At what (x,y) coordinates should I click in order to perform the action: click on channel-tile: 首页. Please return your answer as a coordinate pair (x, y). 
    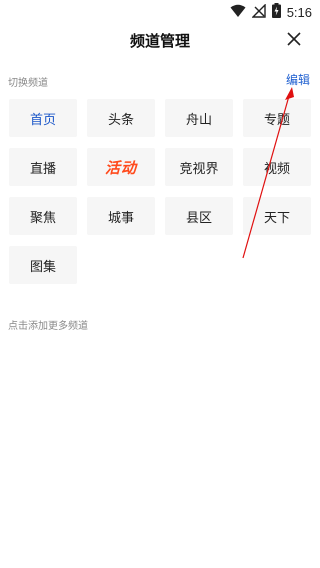
    Looking at the image, I should click on (43, 118).